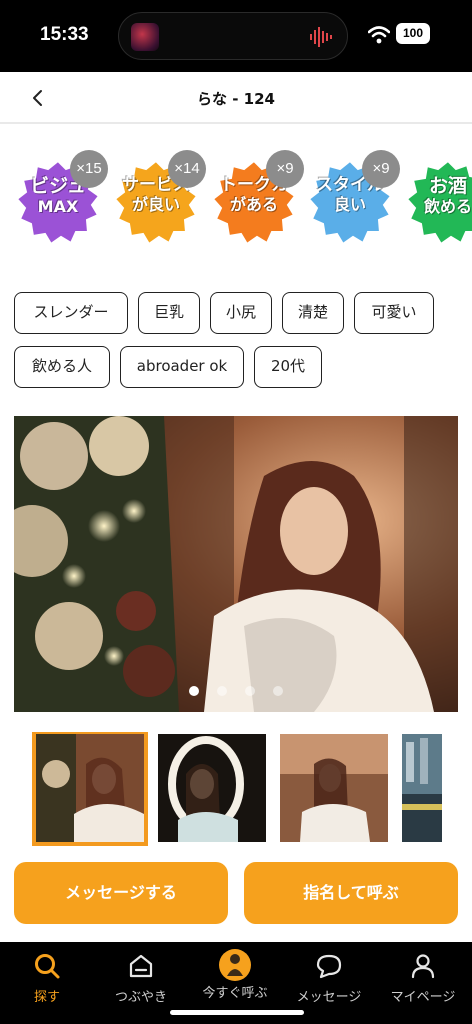 This screenshot has height=1024, width=472. What do you see at coordinates (447, 195) in the screenshot?
I see `badge-label: お酒 飲める` at bounding box center [447, 195].